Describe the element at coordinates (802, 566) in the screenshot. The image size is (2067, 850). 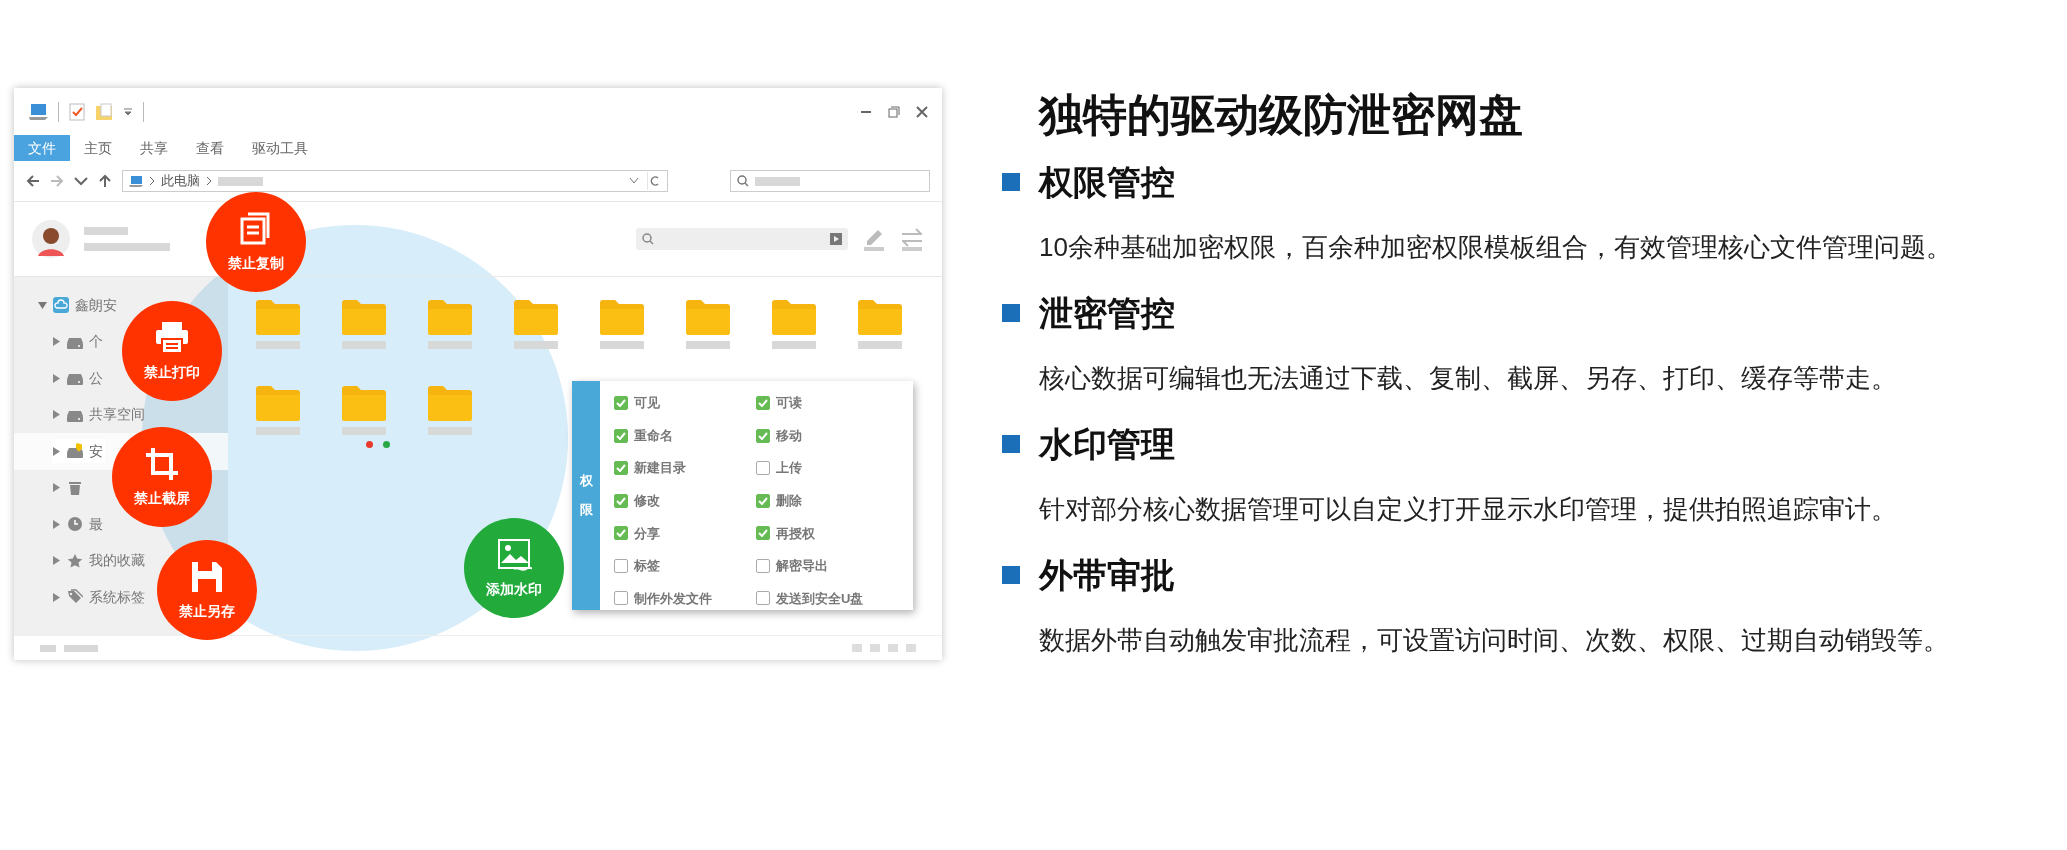
I see `checkbox-label: 解密导出` at that location.